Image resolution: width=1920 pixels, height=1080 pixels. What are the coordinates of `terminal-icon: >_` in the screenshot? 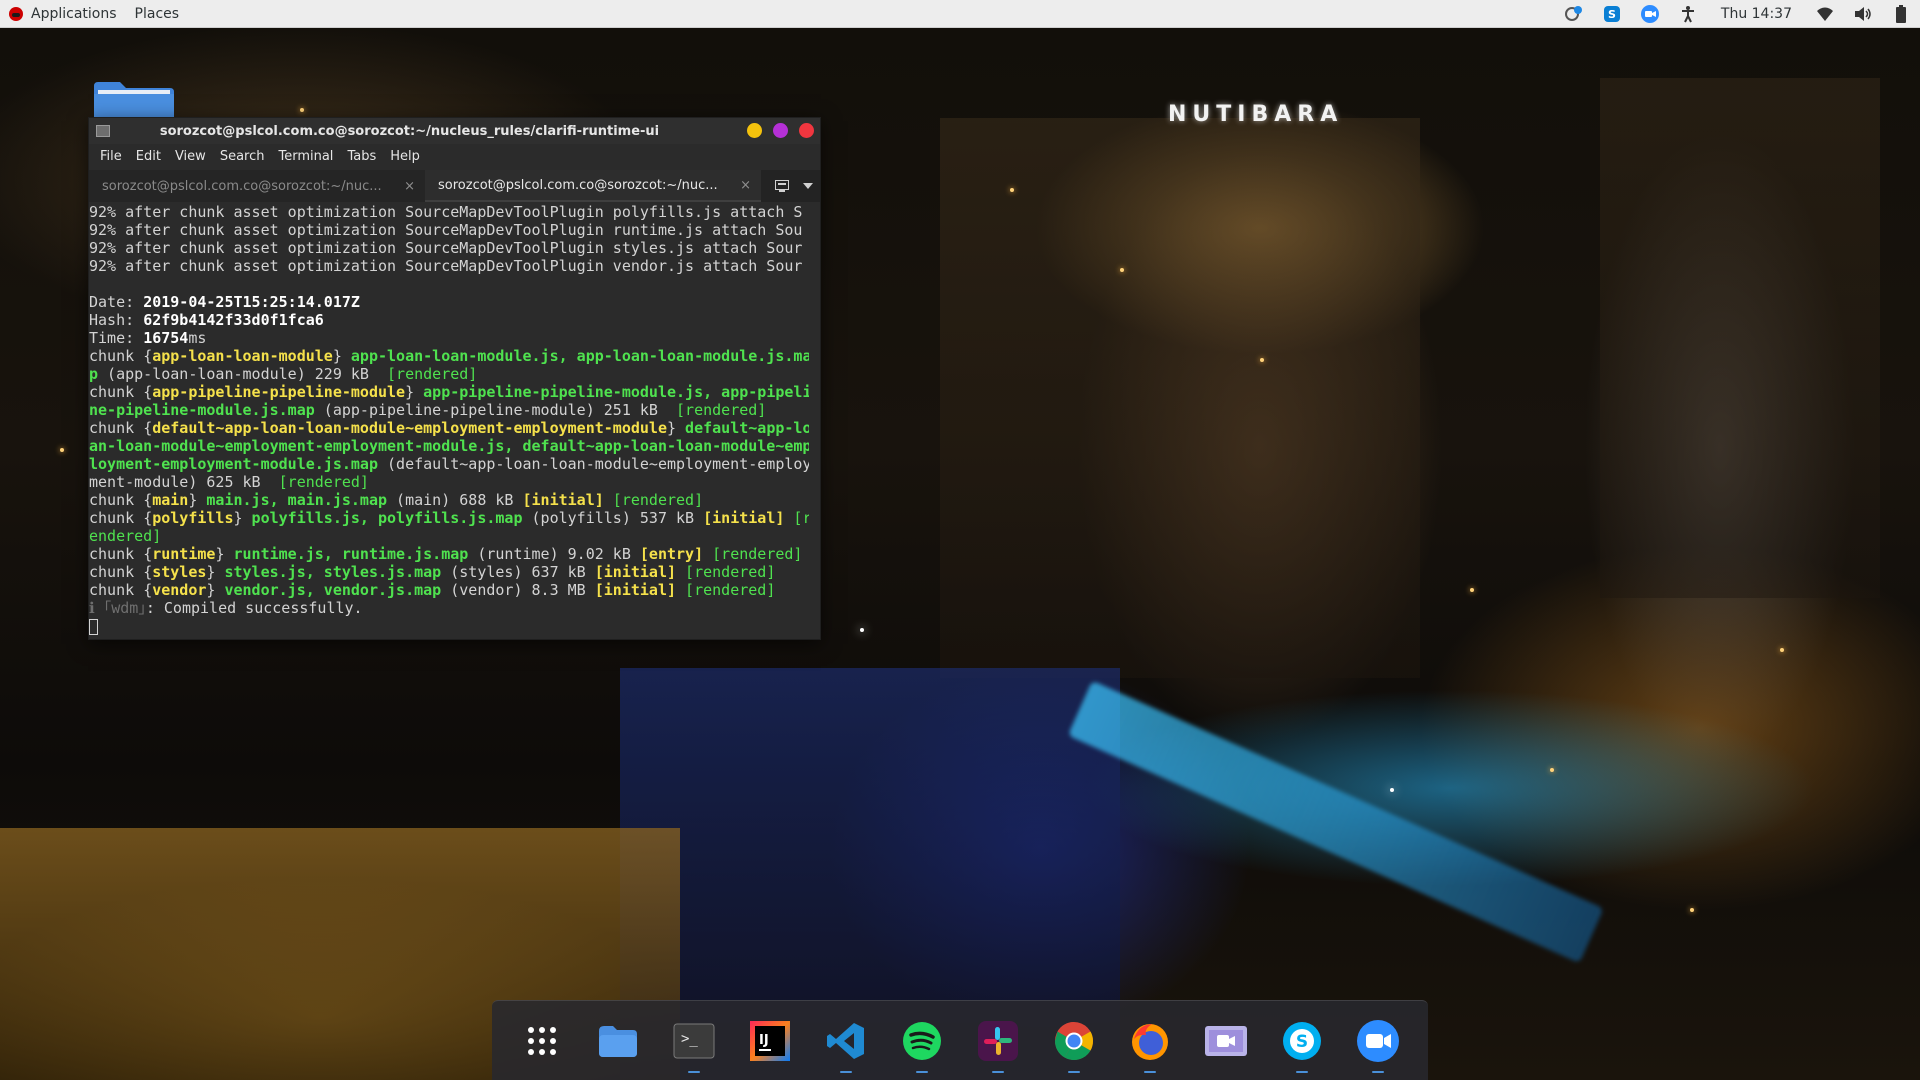 It's located at (694, 1041).